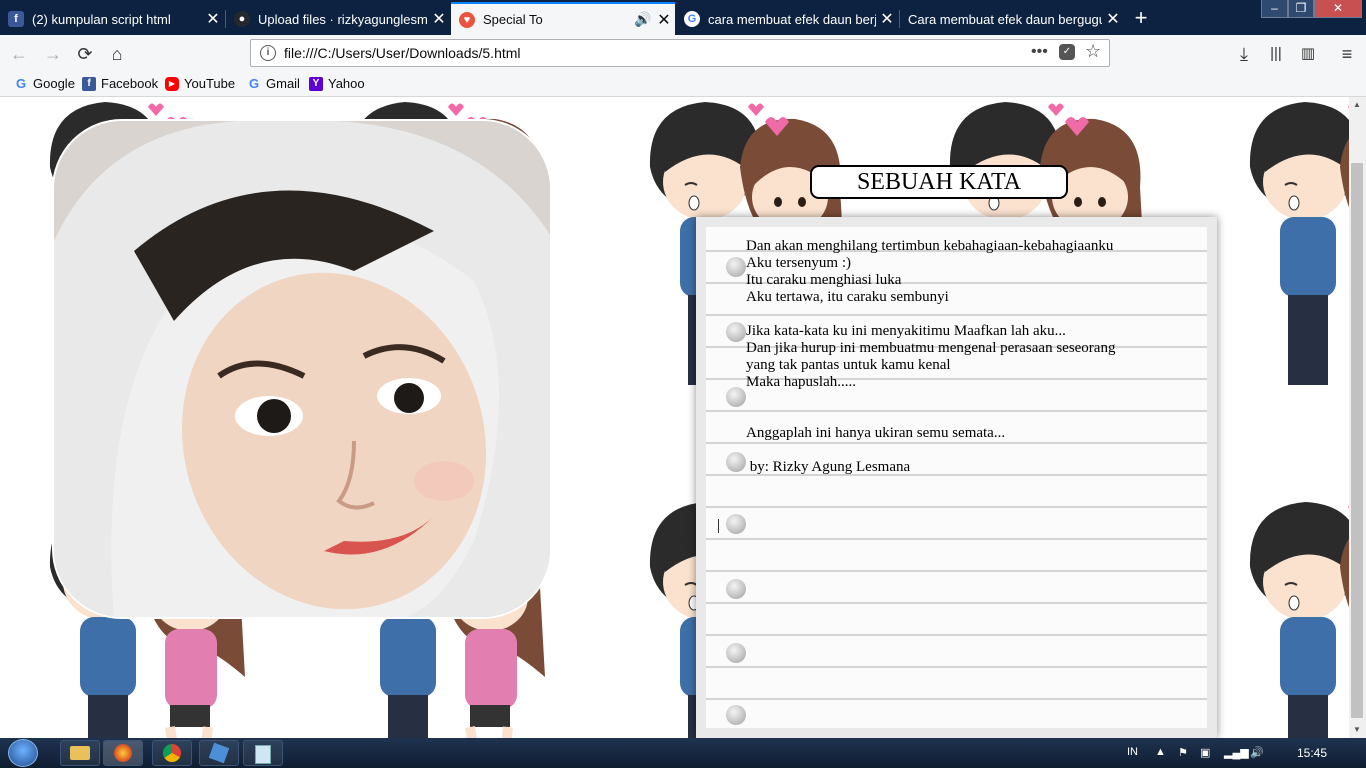 The height and width of the screenshot is (768, 1366). Describe the element at coordinates (1005, 19) in the screenshot. I see `tab-title: Cara membuat efek daun berguguran` at that location.